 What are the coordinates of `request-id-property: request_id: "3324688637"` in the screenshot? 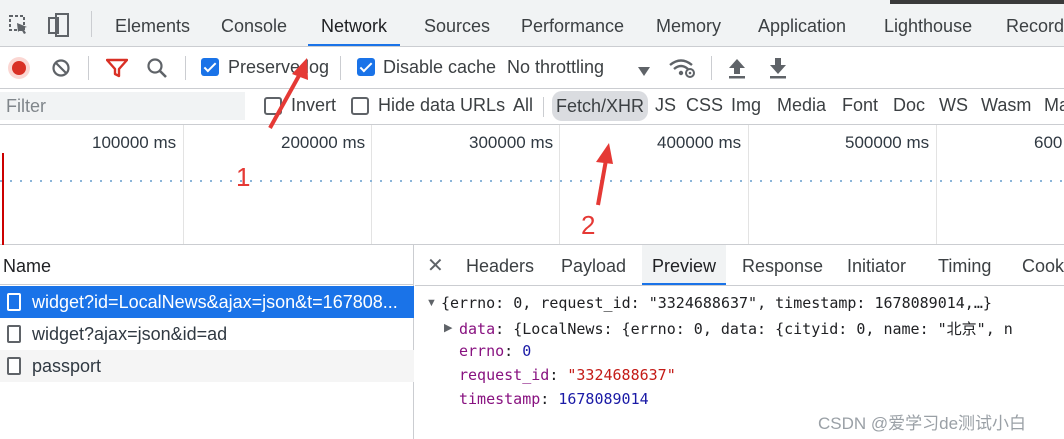 It's located at (567, 375).